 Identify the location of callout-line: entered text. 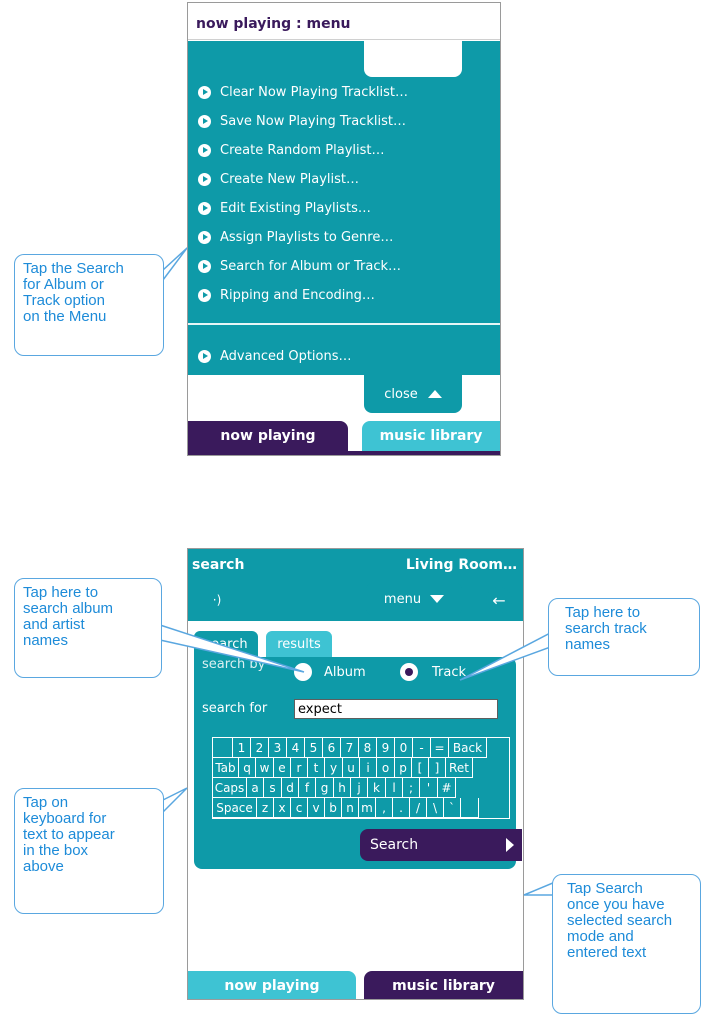
(607, 952).